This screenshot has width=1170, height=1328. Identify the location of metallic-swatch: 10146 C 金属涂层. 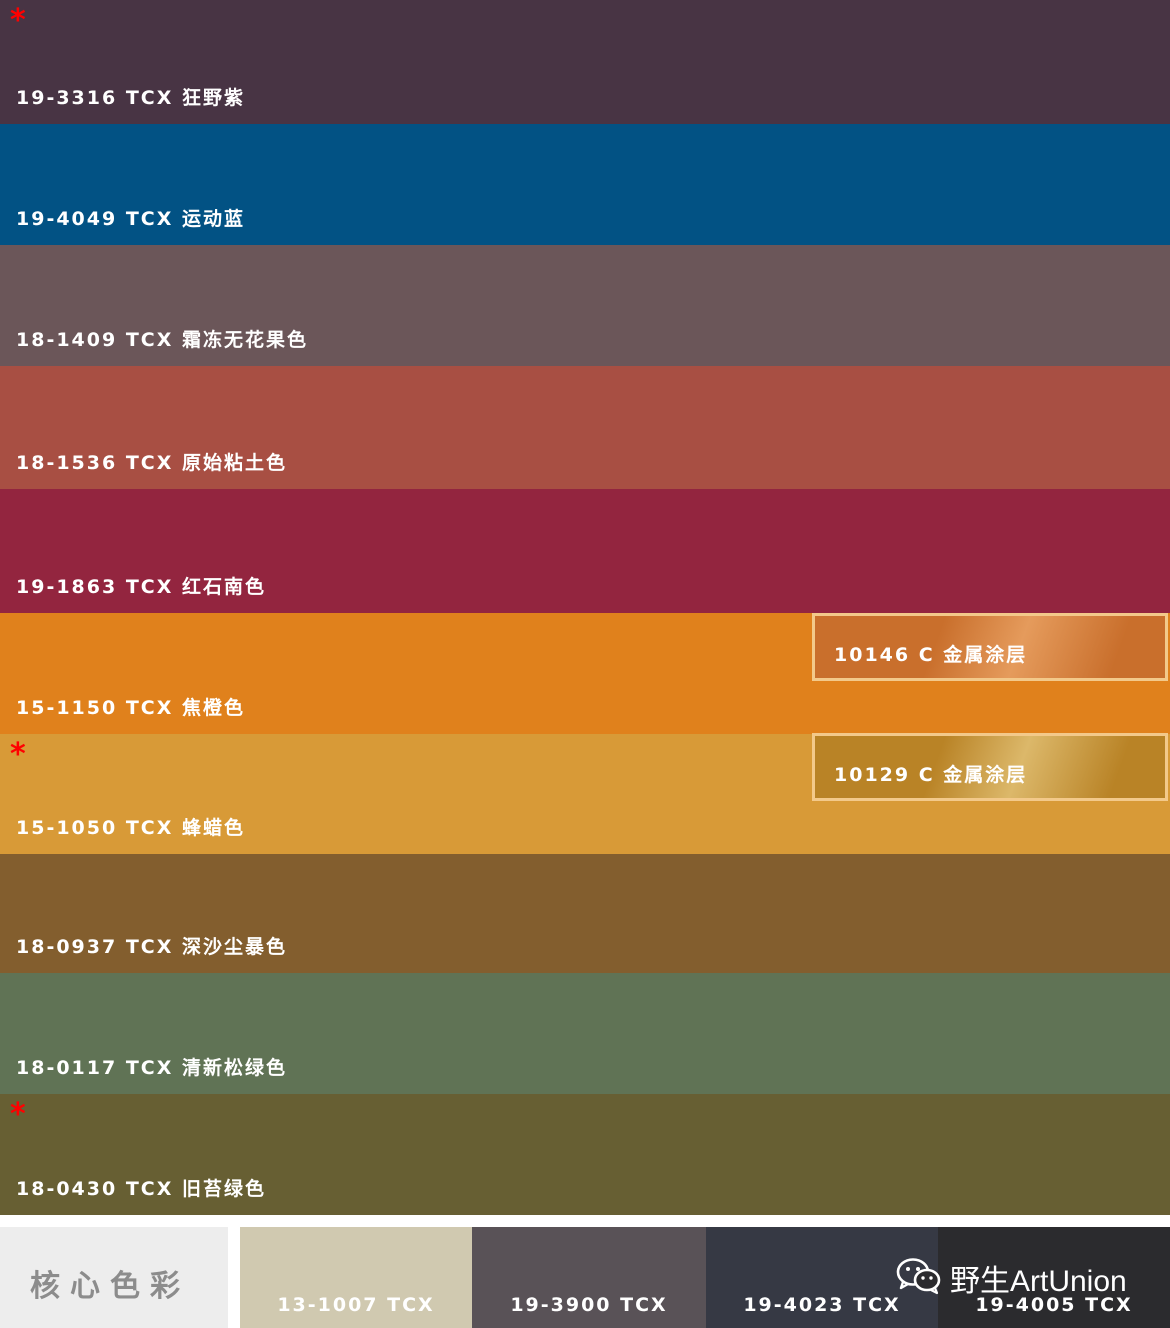
(990, 647).